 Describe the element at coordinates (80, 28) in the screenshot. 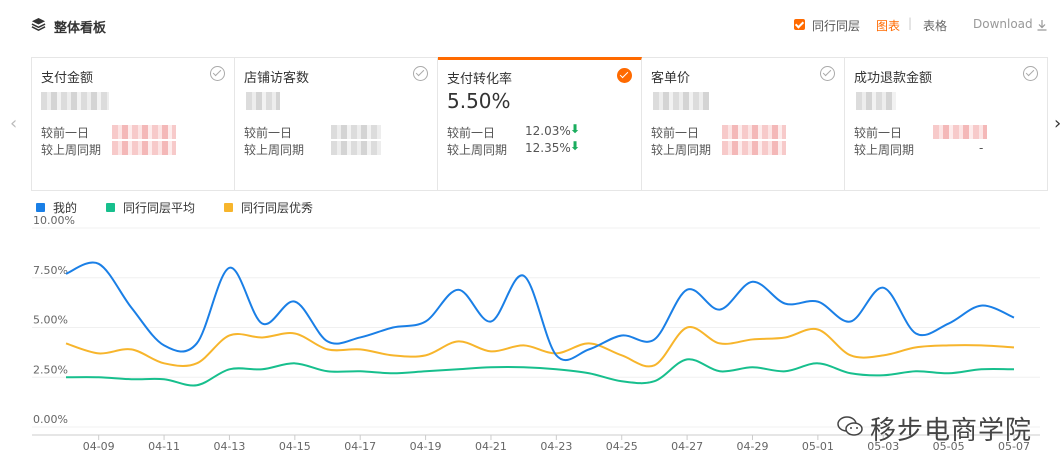

I see `panel-title: 整体看板` at that location.